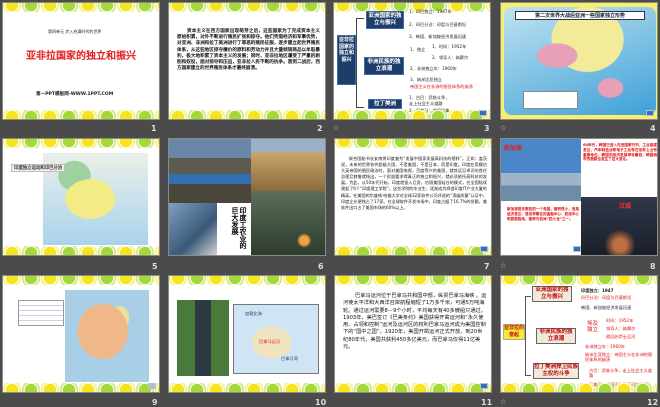  Describe the element at coordinates (433, 68) in the screenshot. I see `mindmap-item: 2、非洲独立年：1960年` at that location.